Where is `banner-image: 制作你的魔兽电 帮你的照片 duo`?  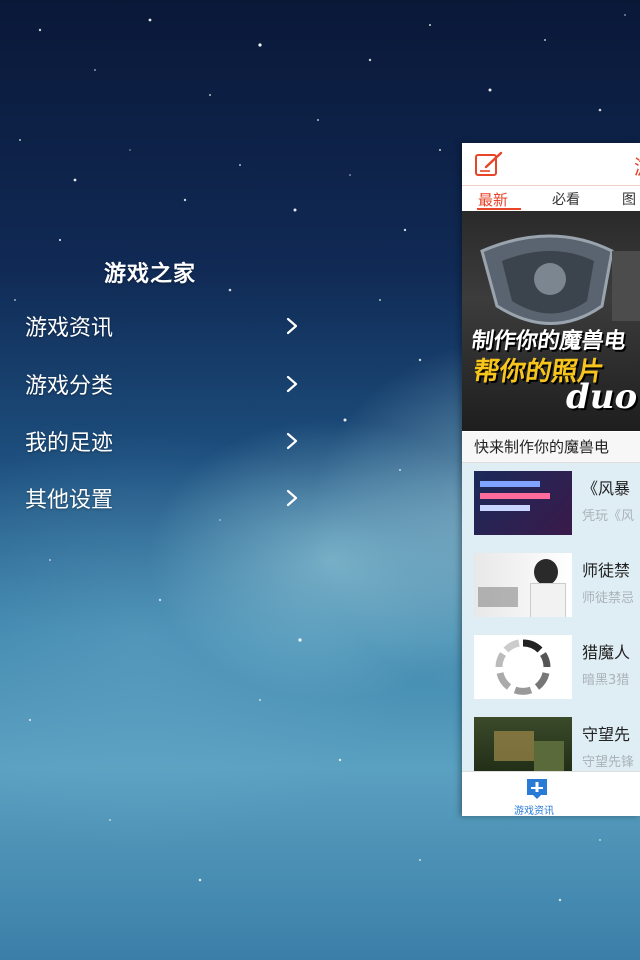 banner-image: 制作你的魔兽电 帮你的照片 duo is located at coordinates (551, 321).